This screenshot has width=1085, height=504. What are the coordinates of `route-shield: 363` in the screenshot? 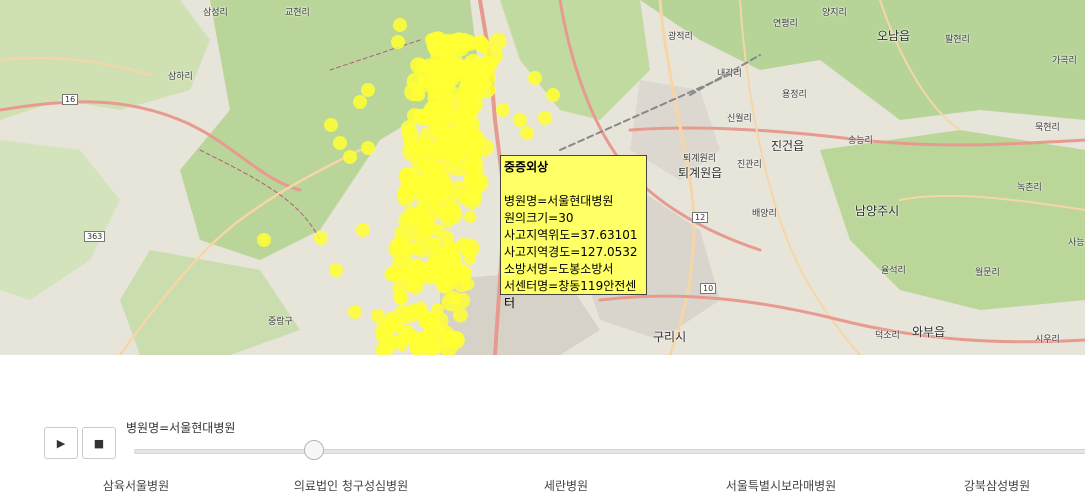 It's located at (95, 236).